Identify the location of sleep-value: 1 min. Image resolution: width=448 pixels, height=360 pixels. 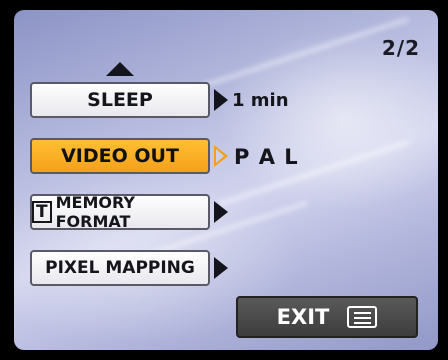
(260, 100).